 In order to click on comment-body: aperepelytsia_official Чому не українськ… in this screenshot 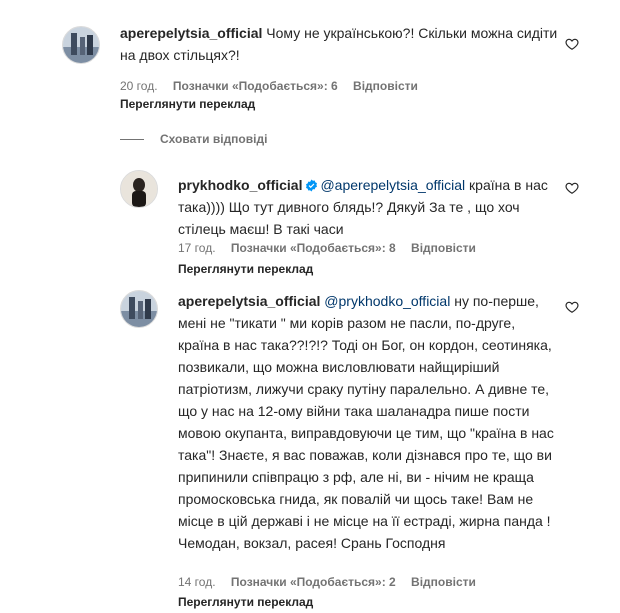, I will do `click(340, 44)`.